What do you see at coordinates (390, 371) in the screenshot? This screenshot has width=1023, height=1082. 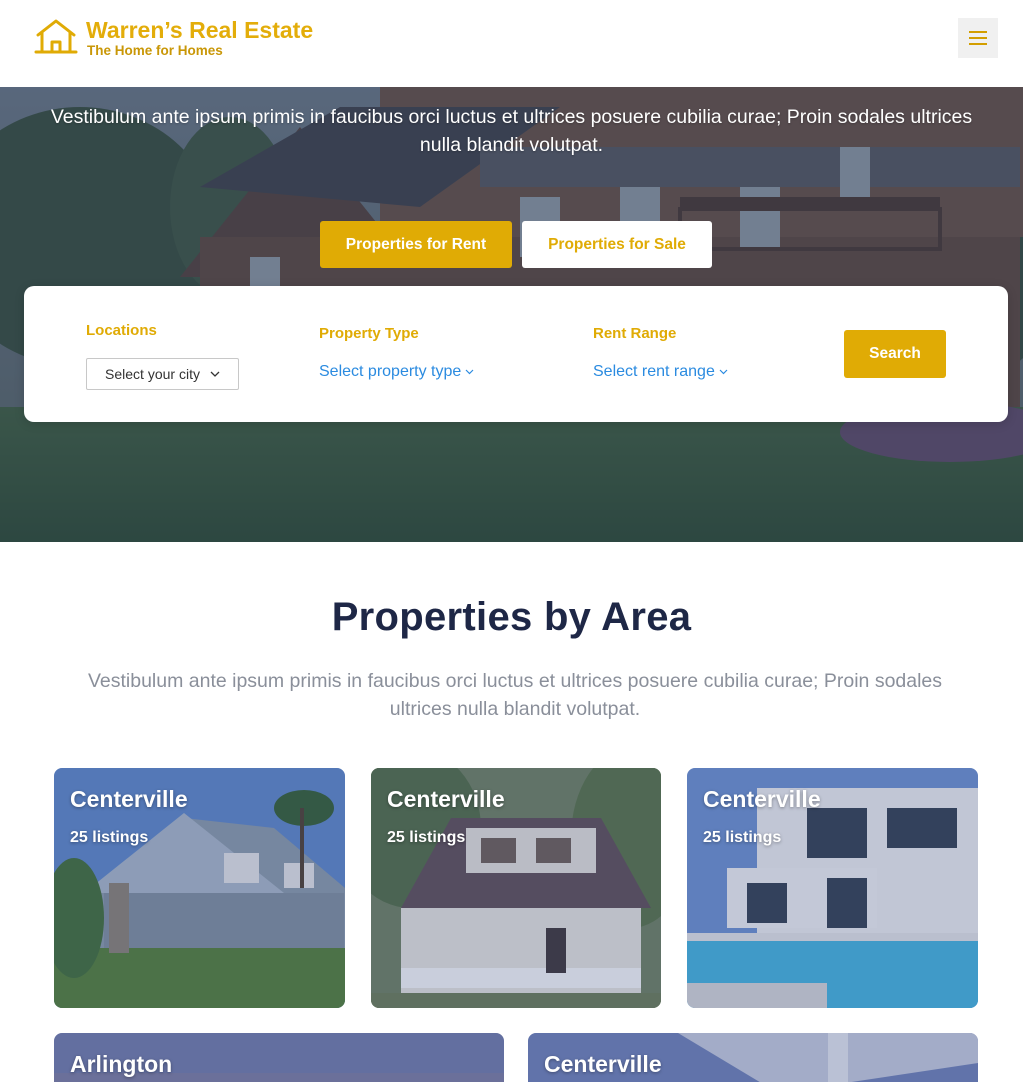 I see `property-type-value: Select property type` at bounding box center [390, 371].